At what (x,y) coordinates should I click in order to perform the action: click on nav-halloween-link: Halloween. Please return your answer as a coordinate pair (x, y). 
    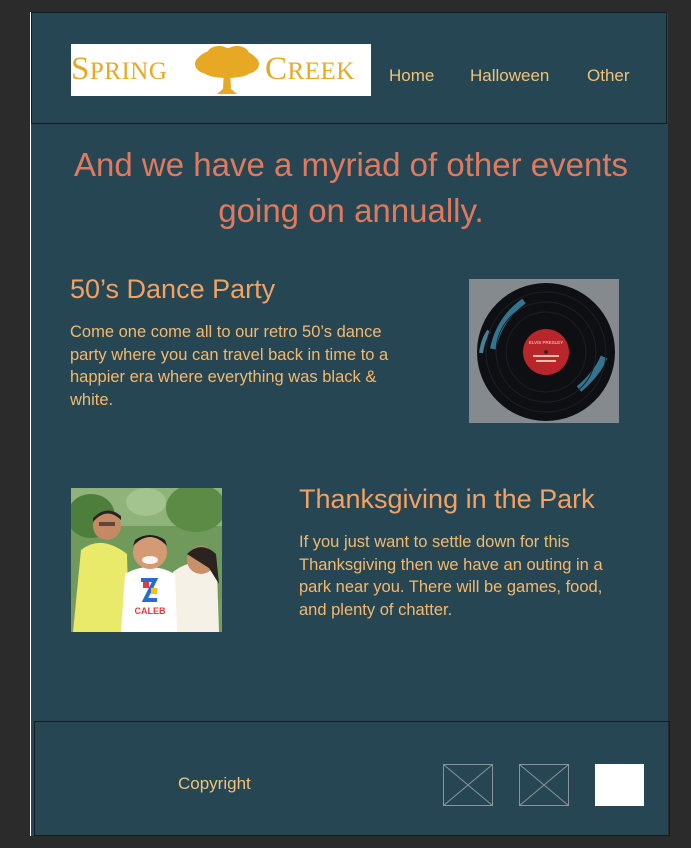
    Looking at the image, I should click on (509, 76).